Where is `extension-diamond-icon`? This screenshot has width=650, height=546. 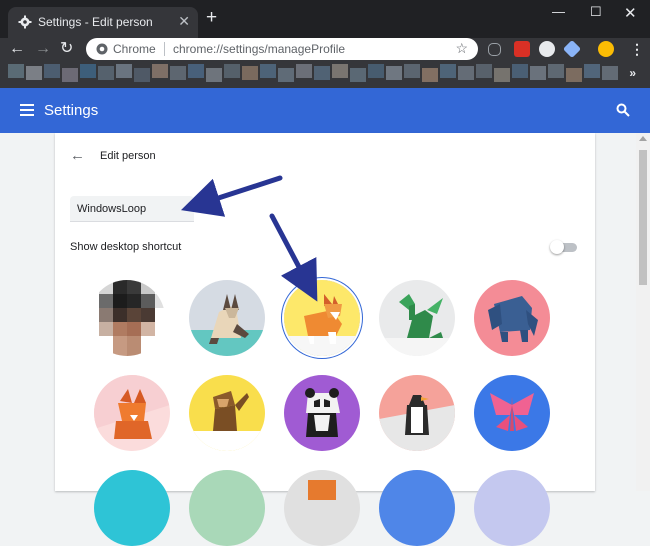
extension-diamond-icon is located at coordinates (572, 49).